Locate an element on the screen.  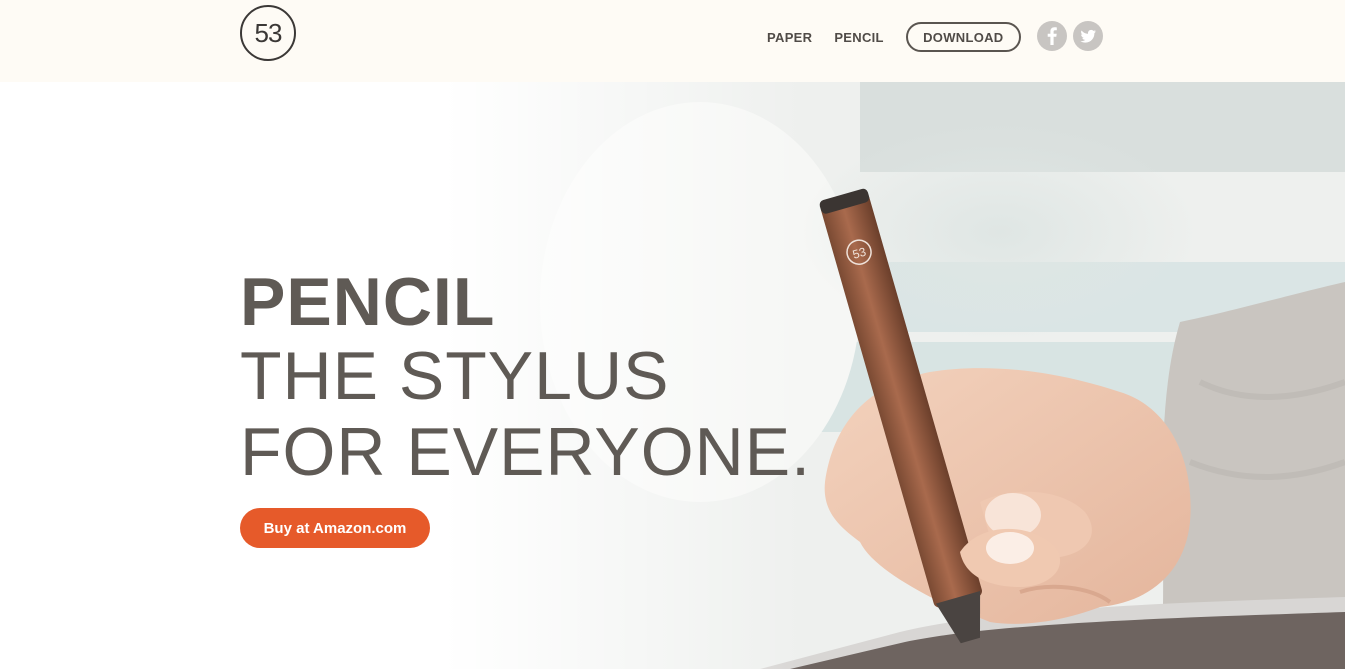
buy-amazon-button: Buy at Amazon.com is located at coordinates (335, 528).